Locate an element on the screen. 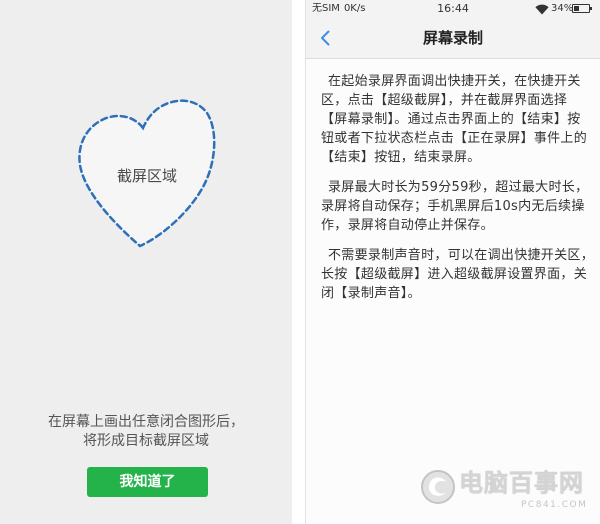  battery-icon is located at coordinates (582, 8).